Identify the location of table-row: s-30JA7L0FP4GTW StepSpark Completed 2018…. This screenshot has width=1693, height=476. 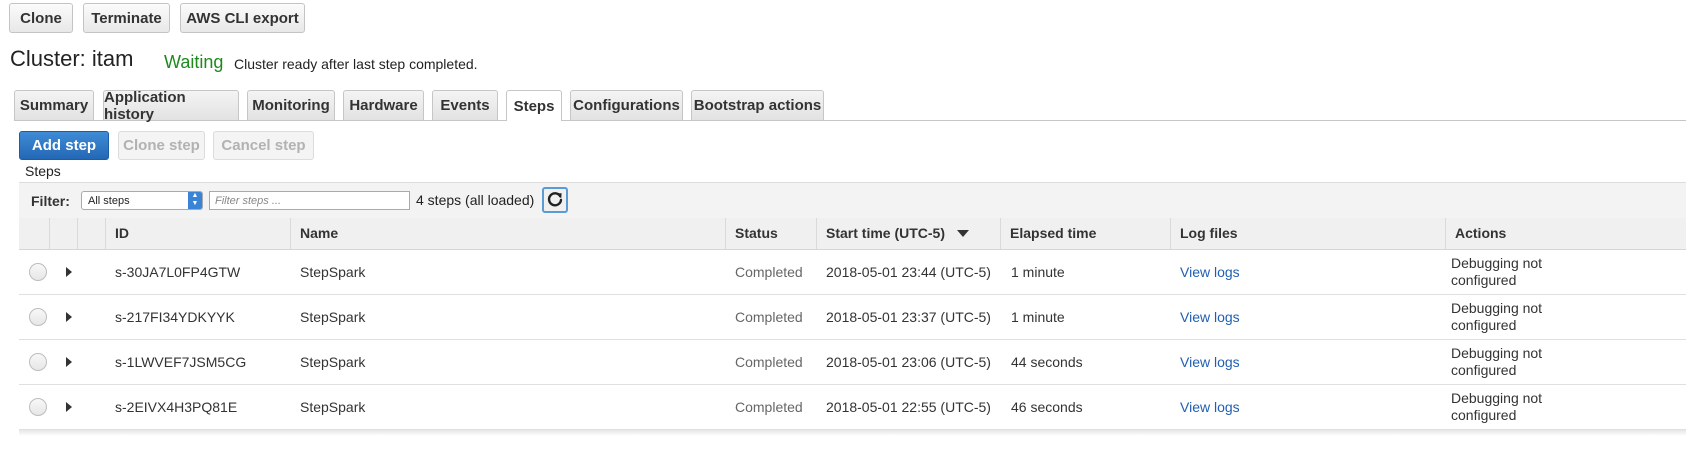
(852, 272).